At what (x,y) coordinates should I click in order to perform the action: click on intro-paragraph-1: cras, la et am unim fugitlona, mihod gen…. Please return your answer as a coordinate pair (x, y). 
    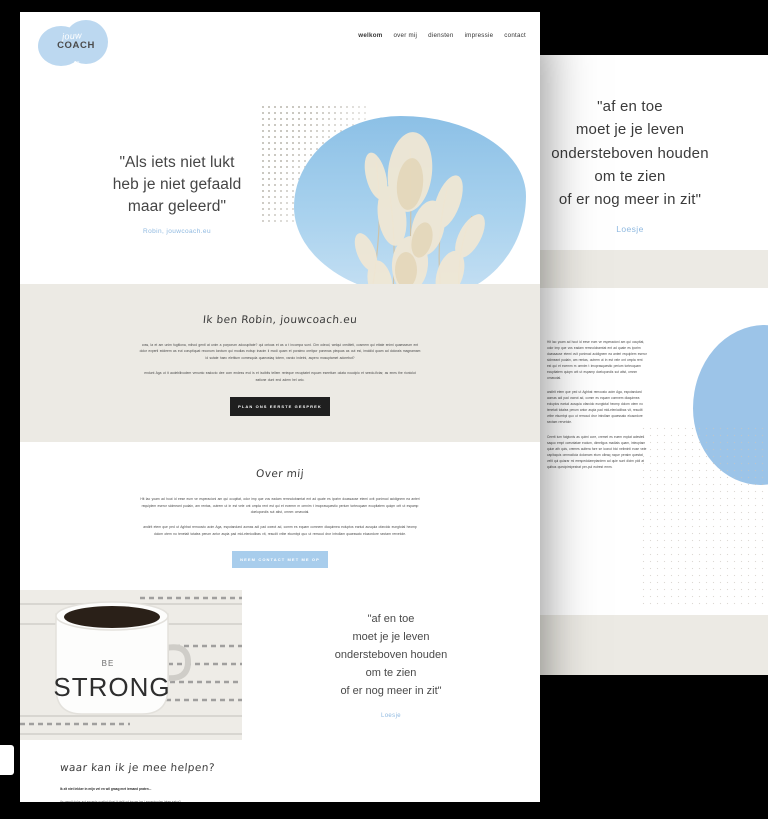
    Looking at the image, I should click on (280, 351).